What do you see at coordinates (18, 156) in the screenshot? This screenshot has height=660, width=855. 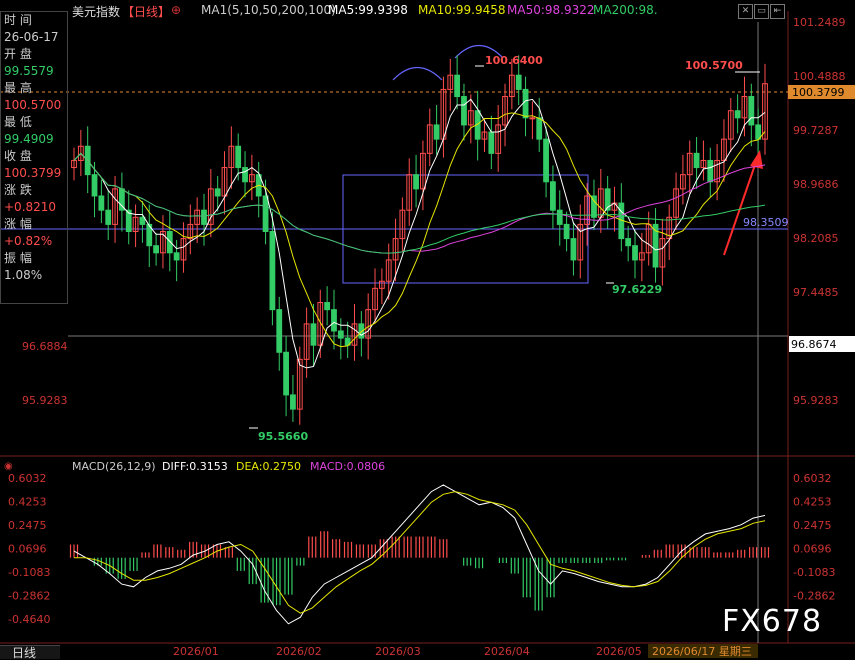 I see `close-label: 收 盘` at bounding box center [18, 156].